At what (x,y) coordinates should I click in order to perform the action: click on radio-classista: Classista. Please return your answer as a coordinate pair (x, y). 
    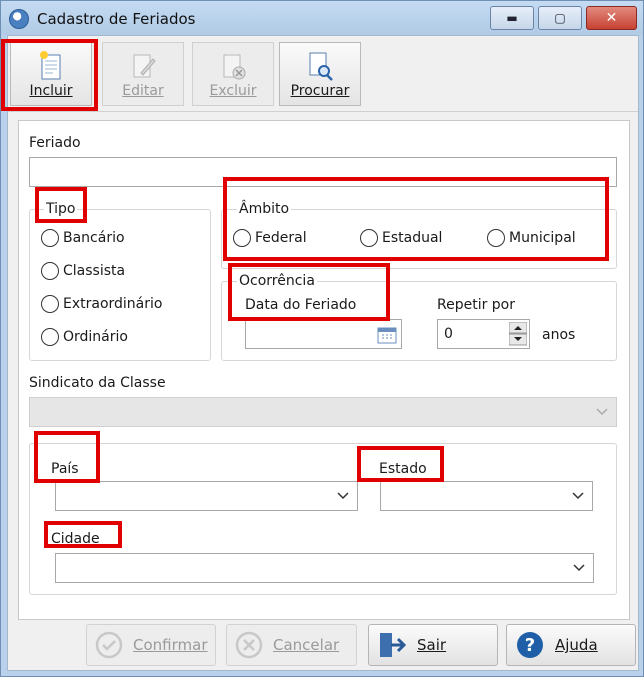
    Looking at the image, I should click on (83, 271).